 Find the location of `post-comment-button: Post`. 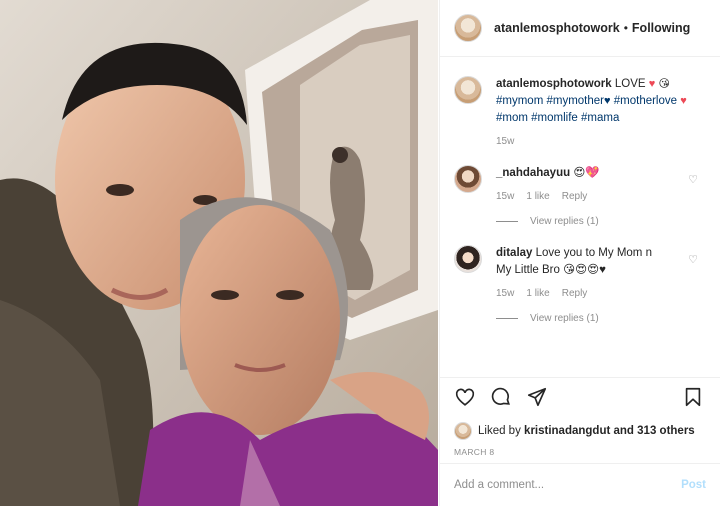

post-comment-button: Post is located at coordinates (693, 485).